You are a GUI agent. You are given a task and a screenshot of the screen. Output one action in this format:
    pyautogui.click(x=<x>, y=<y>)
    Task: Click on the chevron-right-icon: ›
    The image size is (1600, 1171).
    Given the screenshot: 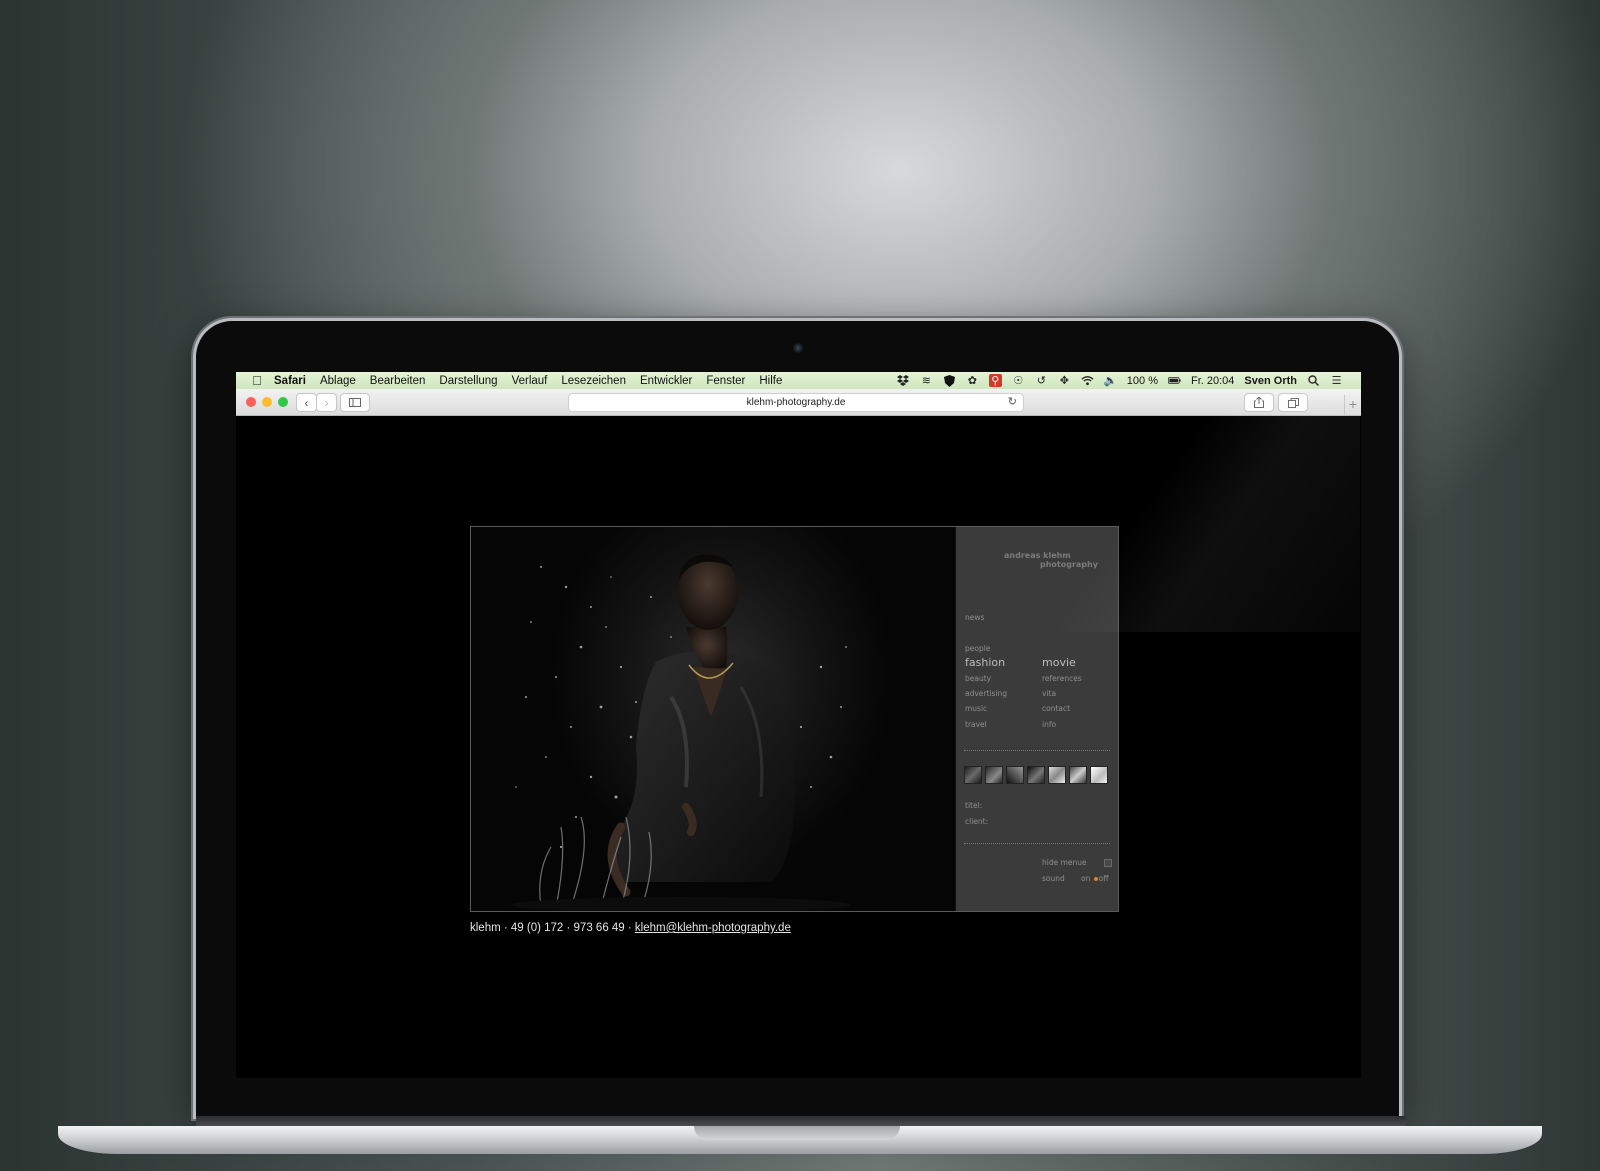 What is the action you would take?
    pyautogui.click(x=326, y=402)
    